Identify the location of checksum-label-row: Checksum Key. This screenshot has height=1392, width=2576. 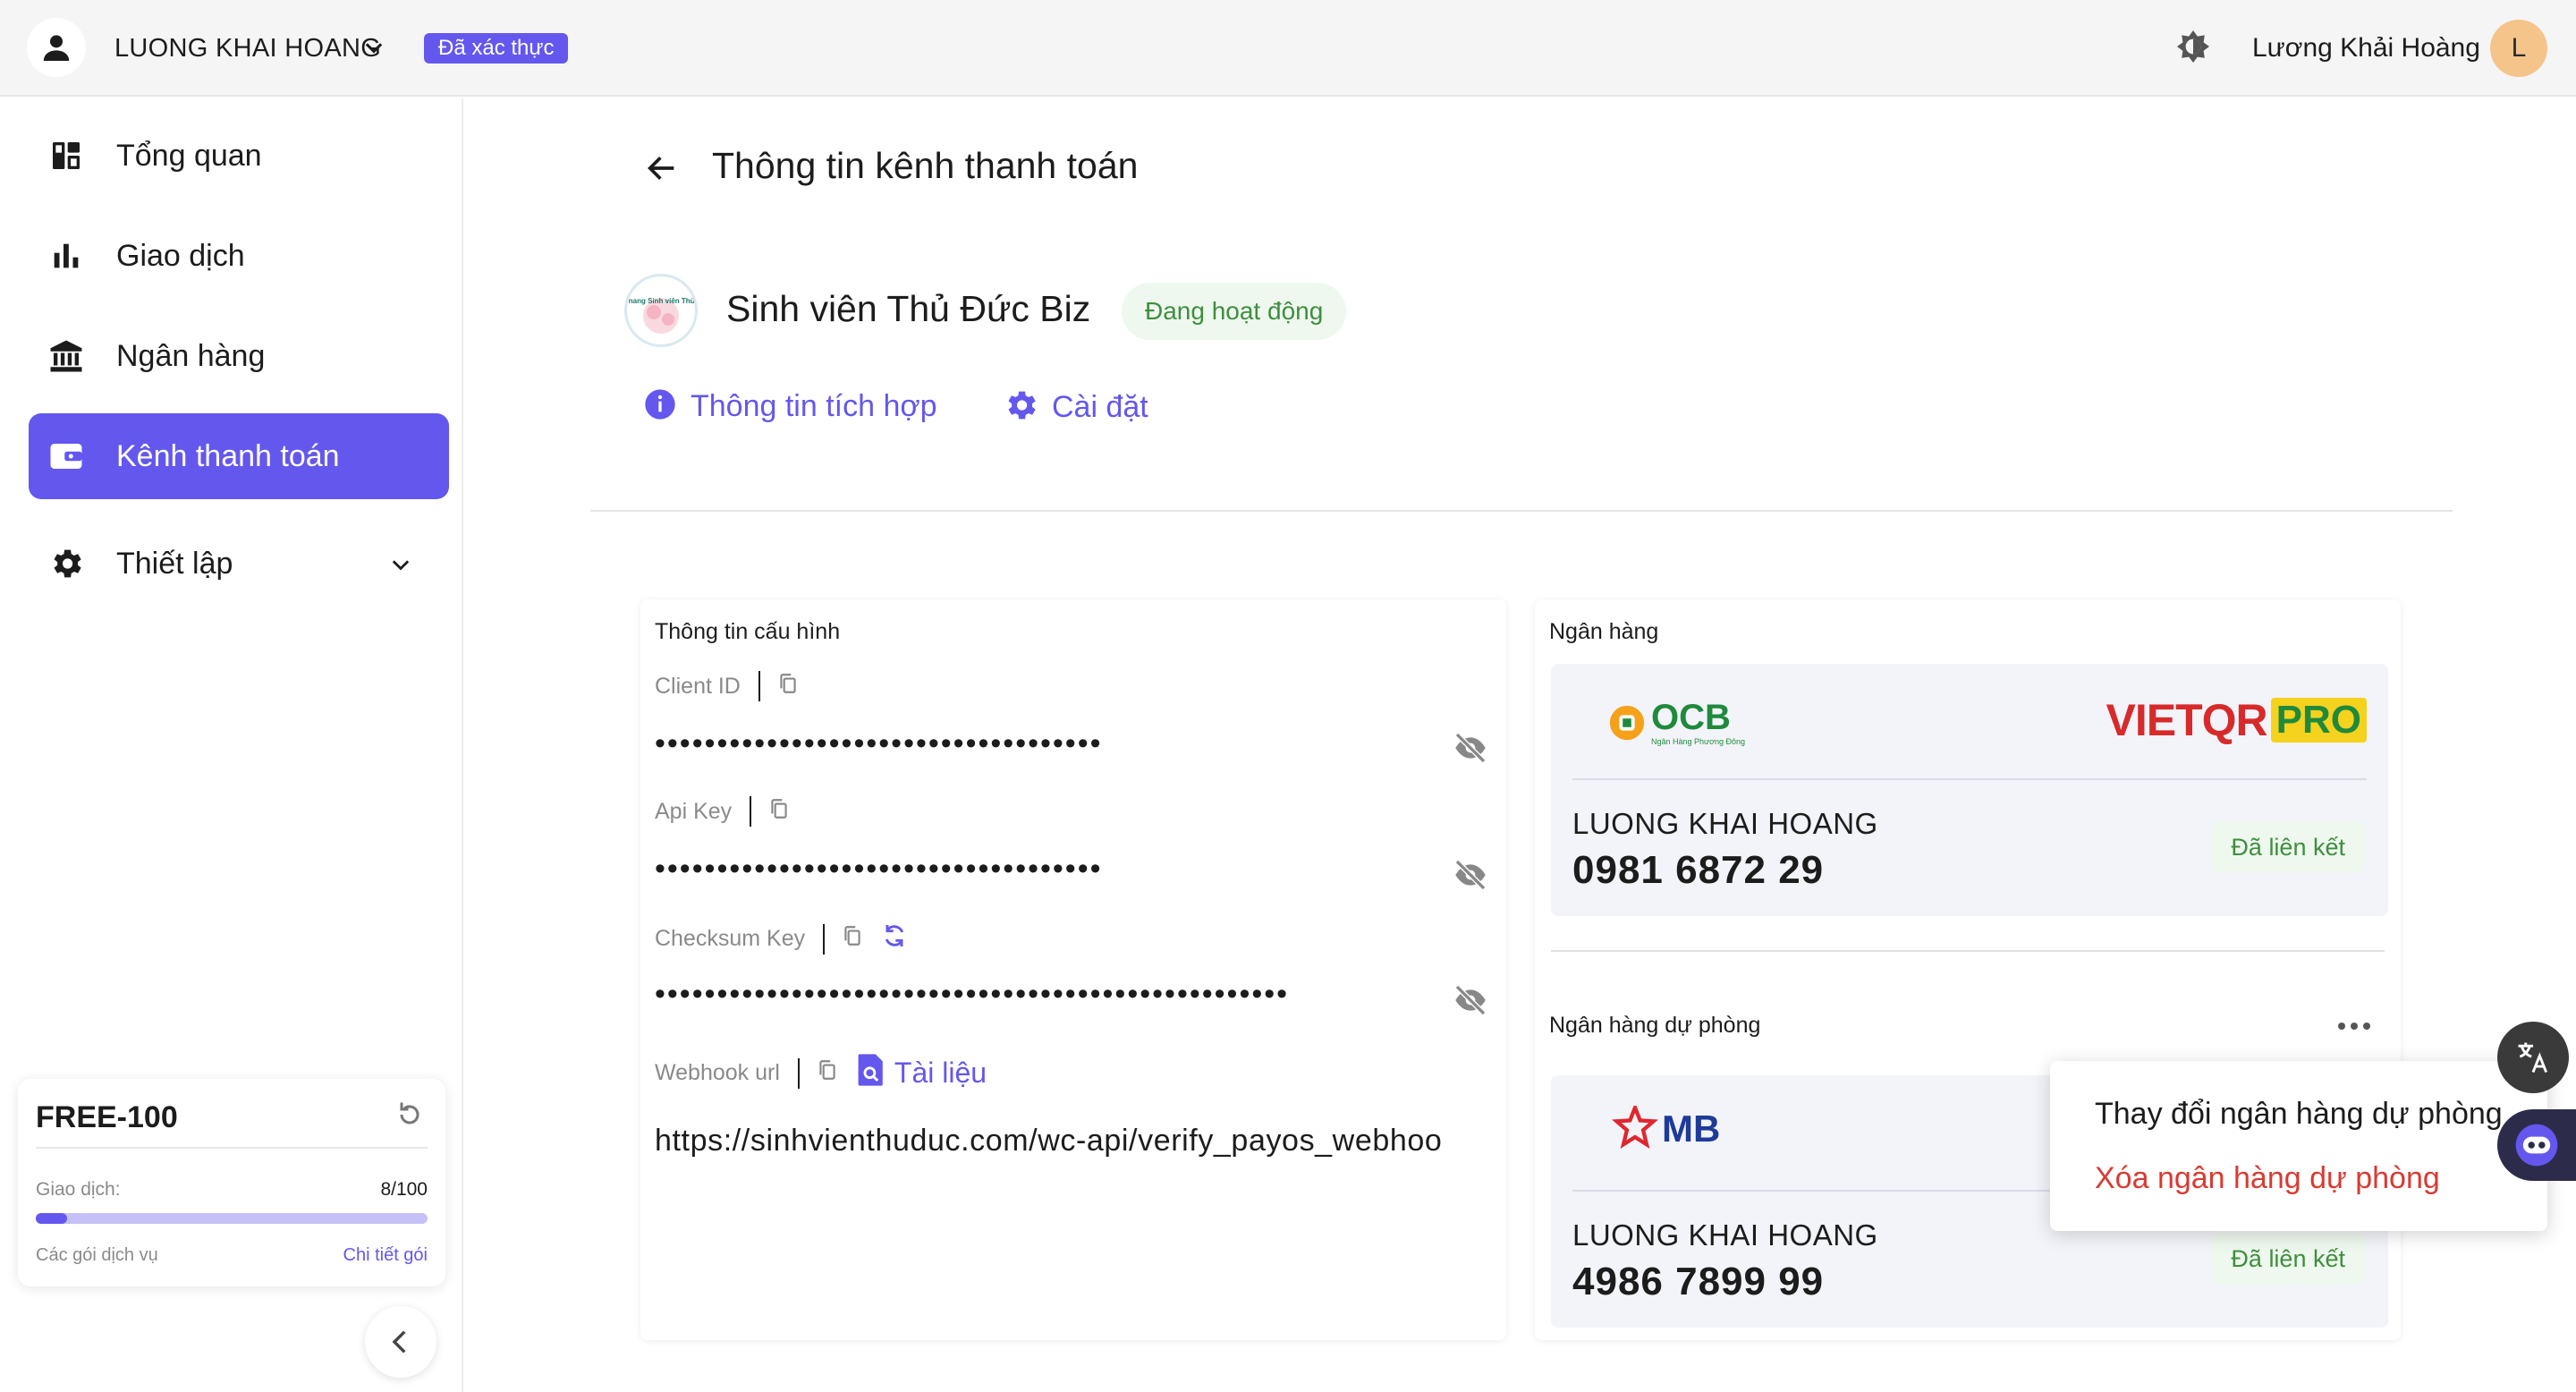
(782, 938).